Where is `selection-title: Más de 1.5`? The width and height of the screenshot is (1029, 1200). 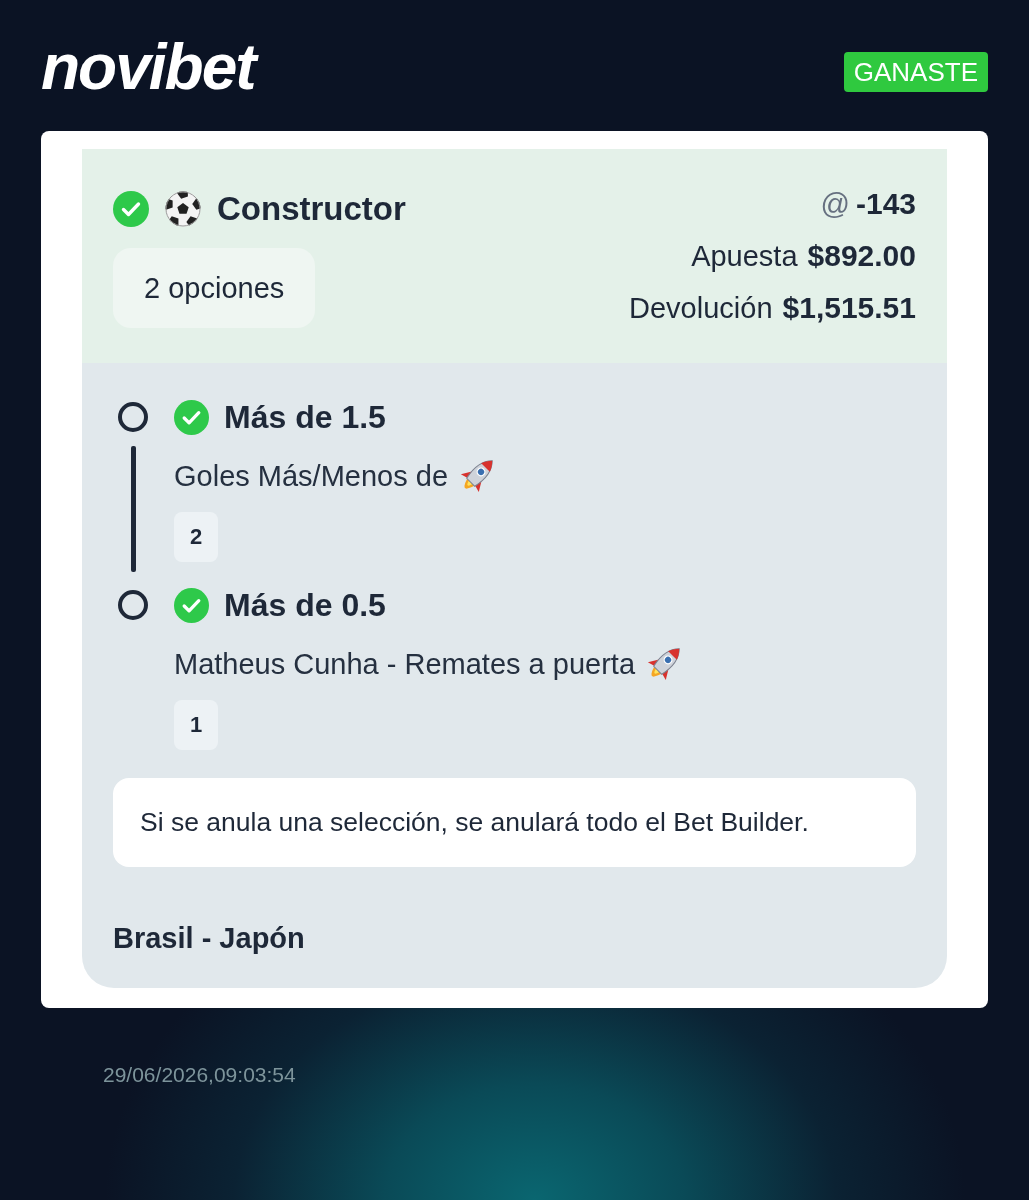
selection-title: Más de 1.5 is located at coordinates (305, 417).